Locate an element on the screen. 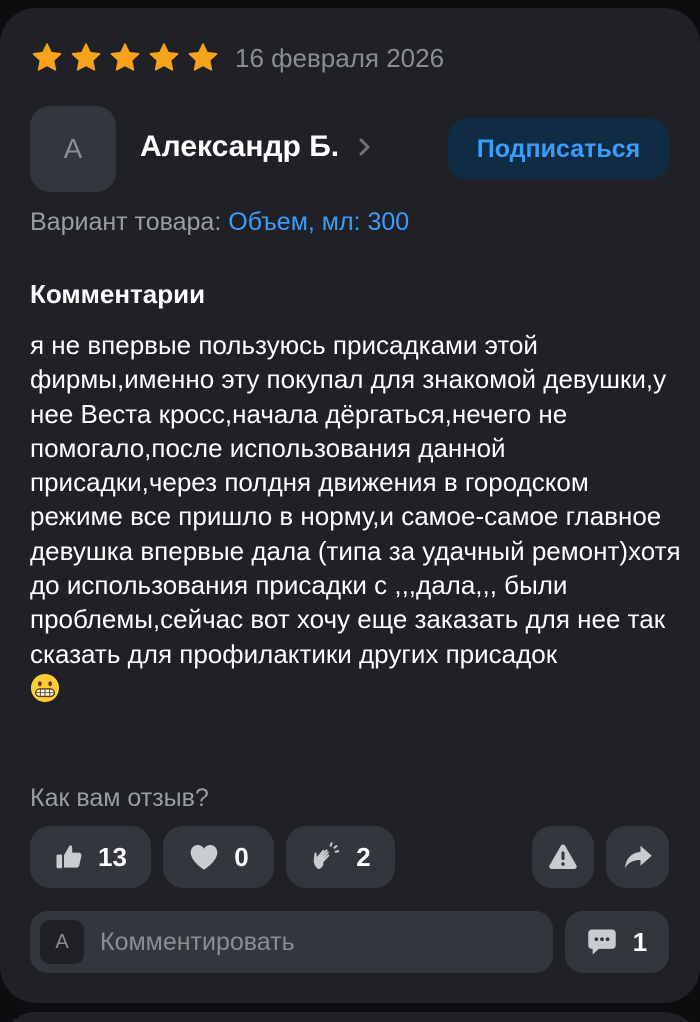 This screenshot has height=1022, width=700. author-avatar-initial: А is located at coordinates (73, 148).